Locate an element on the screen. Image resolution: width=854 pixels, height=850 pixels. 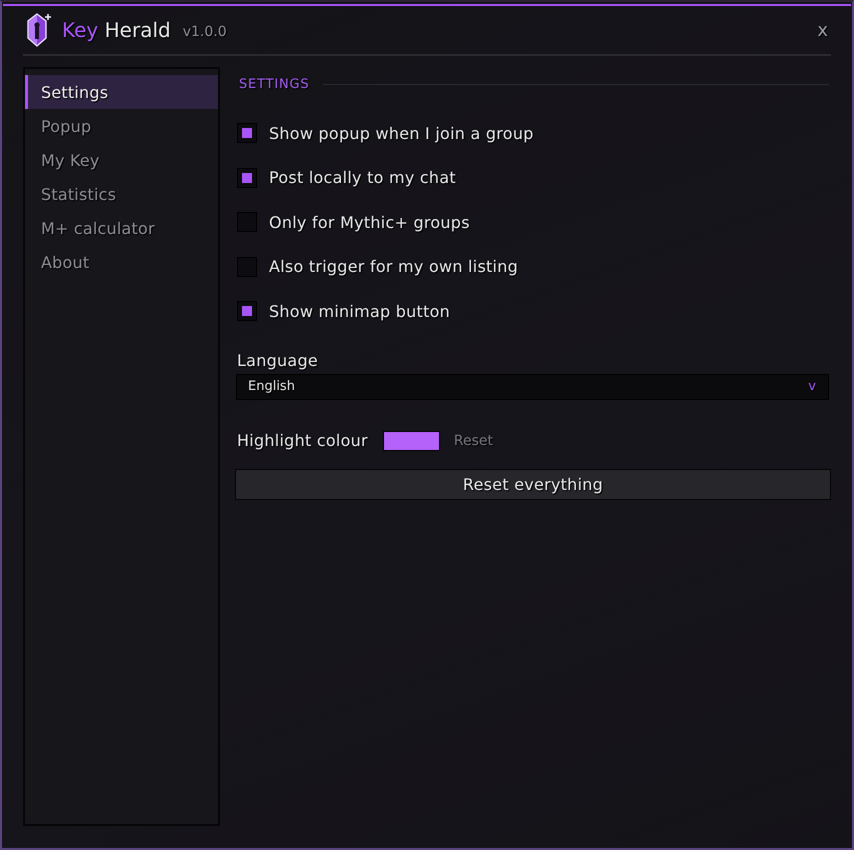
sidebar-item: My Key is located at coordinates (121, 160).